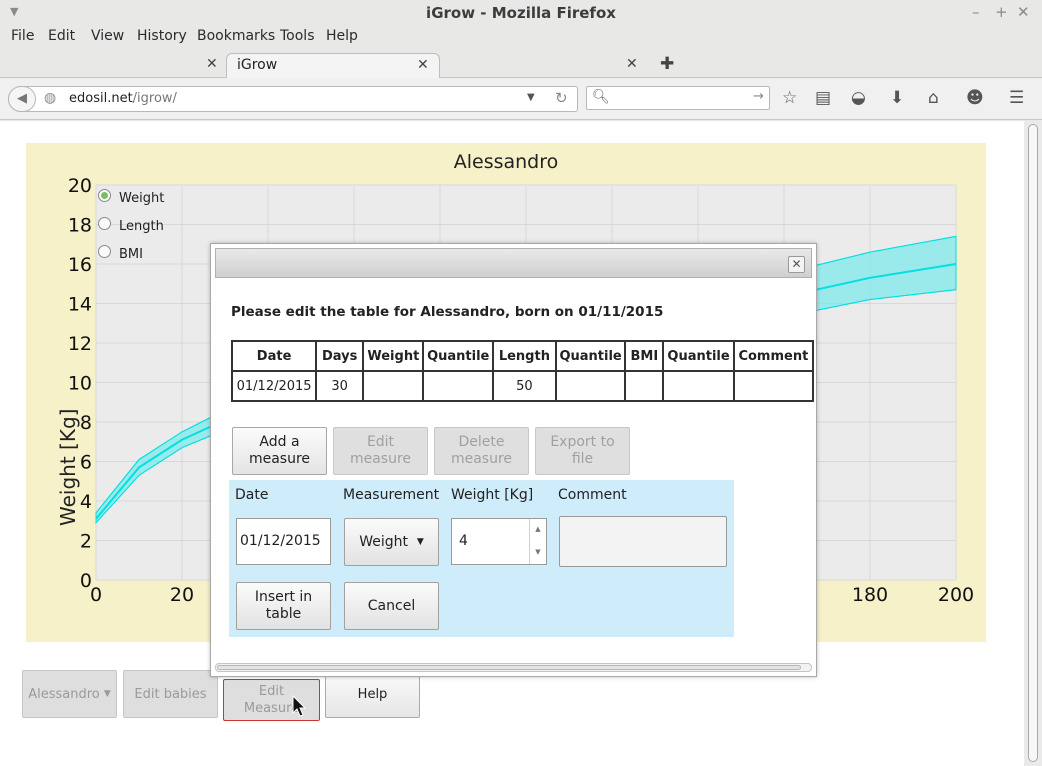  Describe the element at coordinates (858, 98) in the screenshot. I see `pocket-icon: ◒` at that location.